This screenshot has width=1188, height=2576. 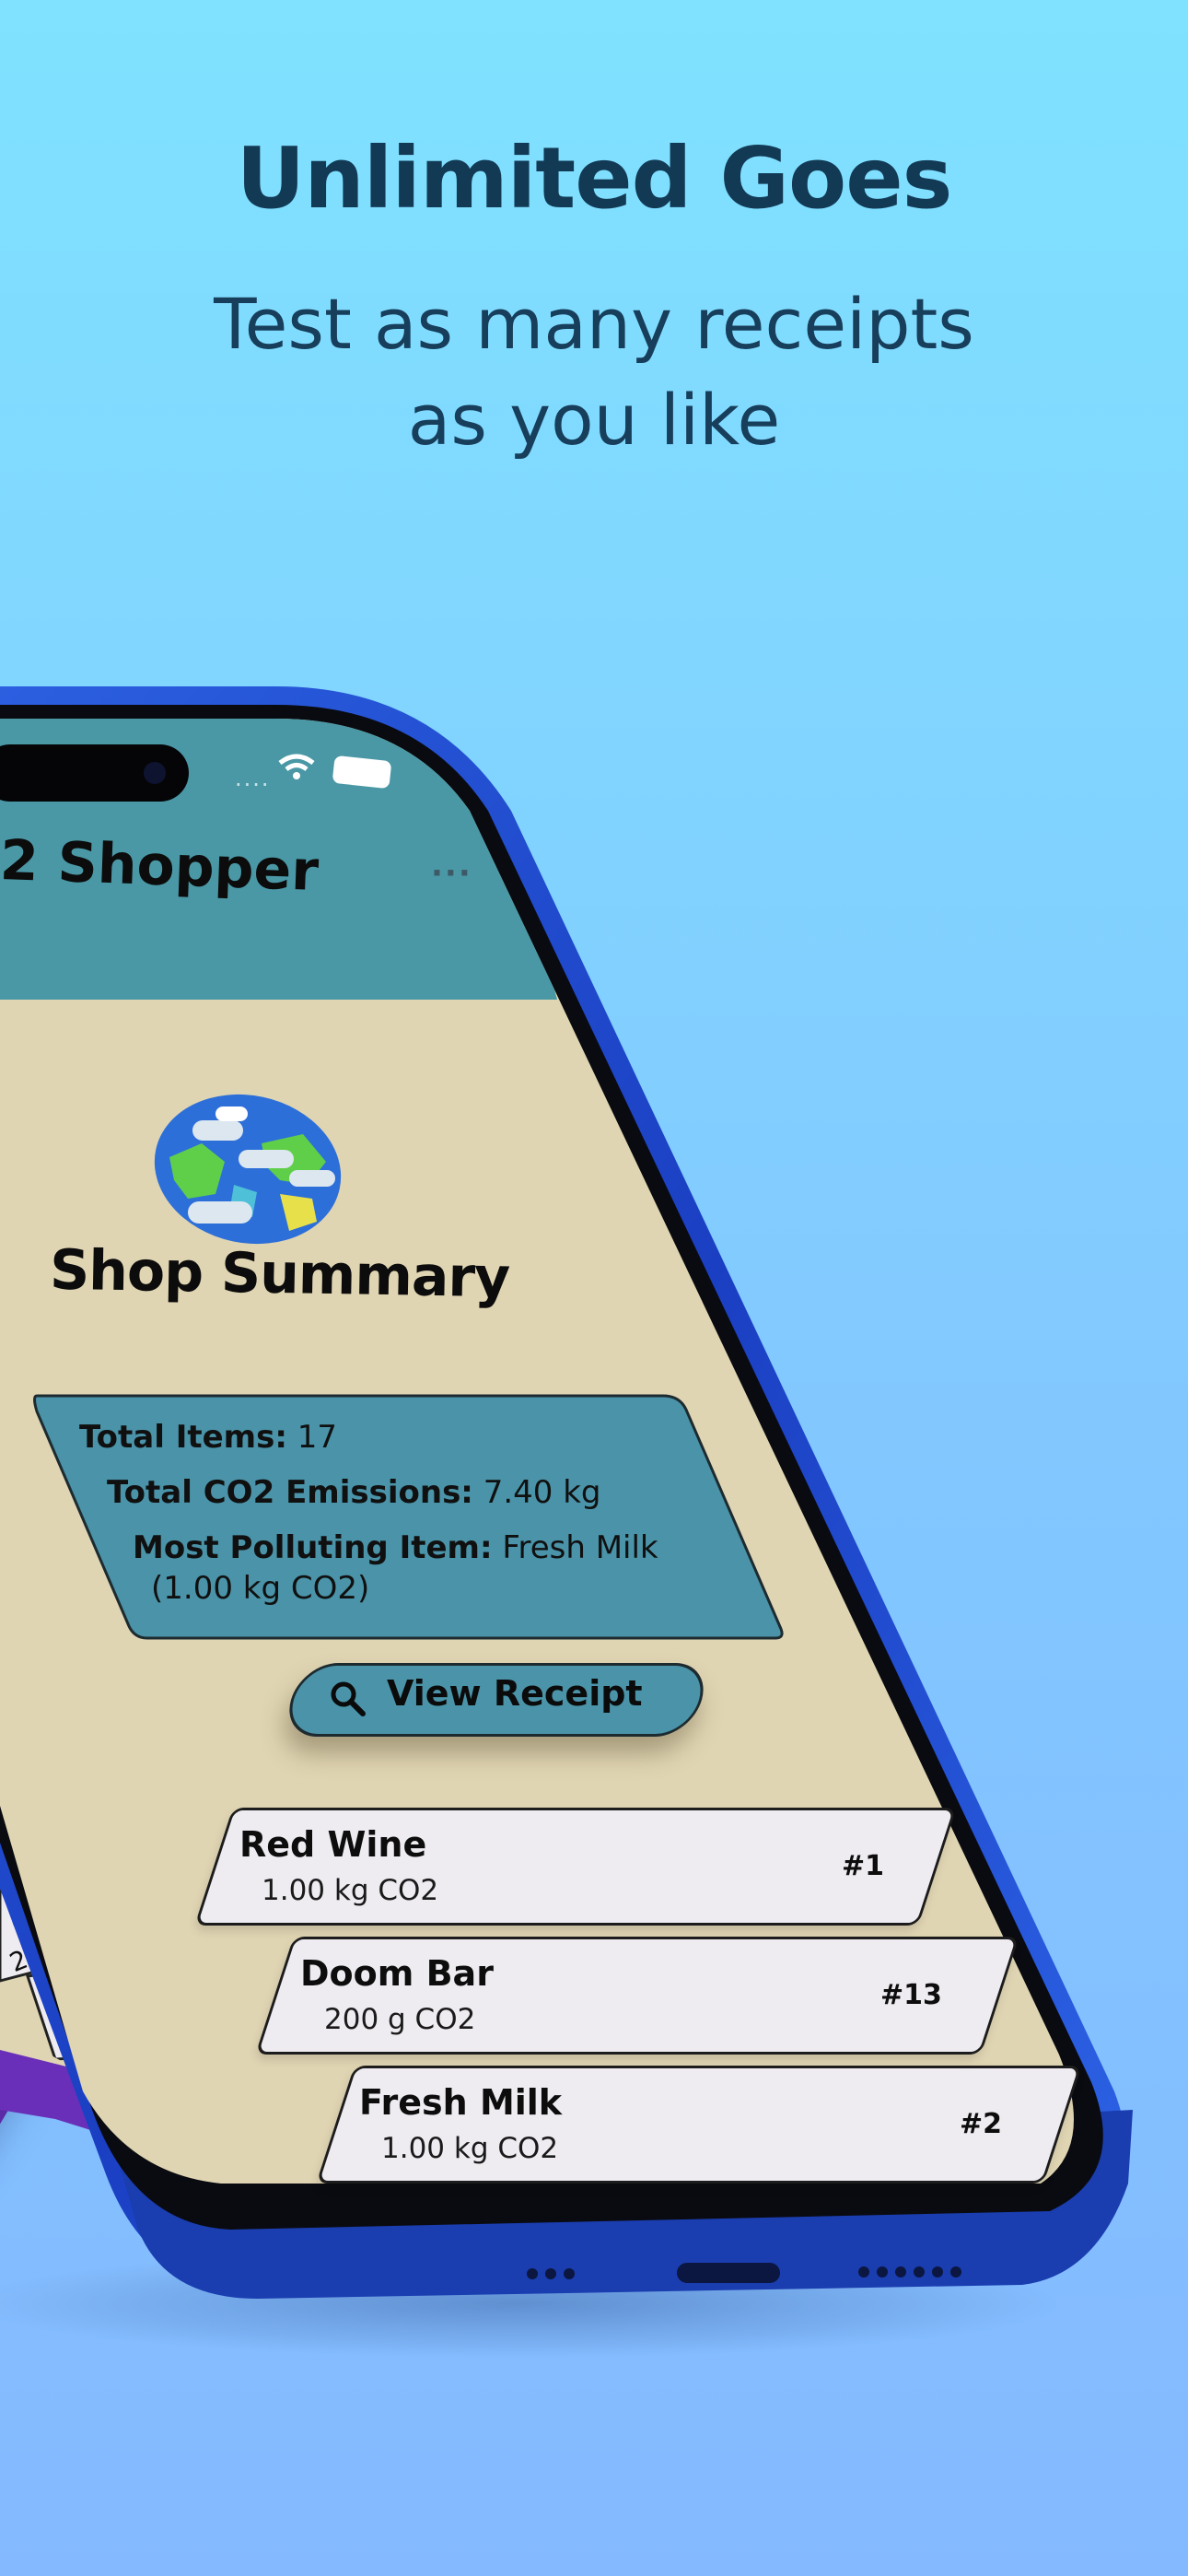 I want to click on item-rank: #1, so click(x=863, y=1866).